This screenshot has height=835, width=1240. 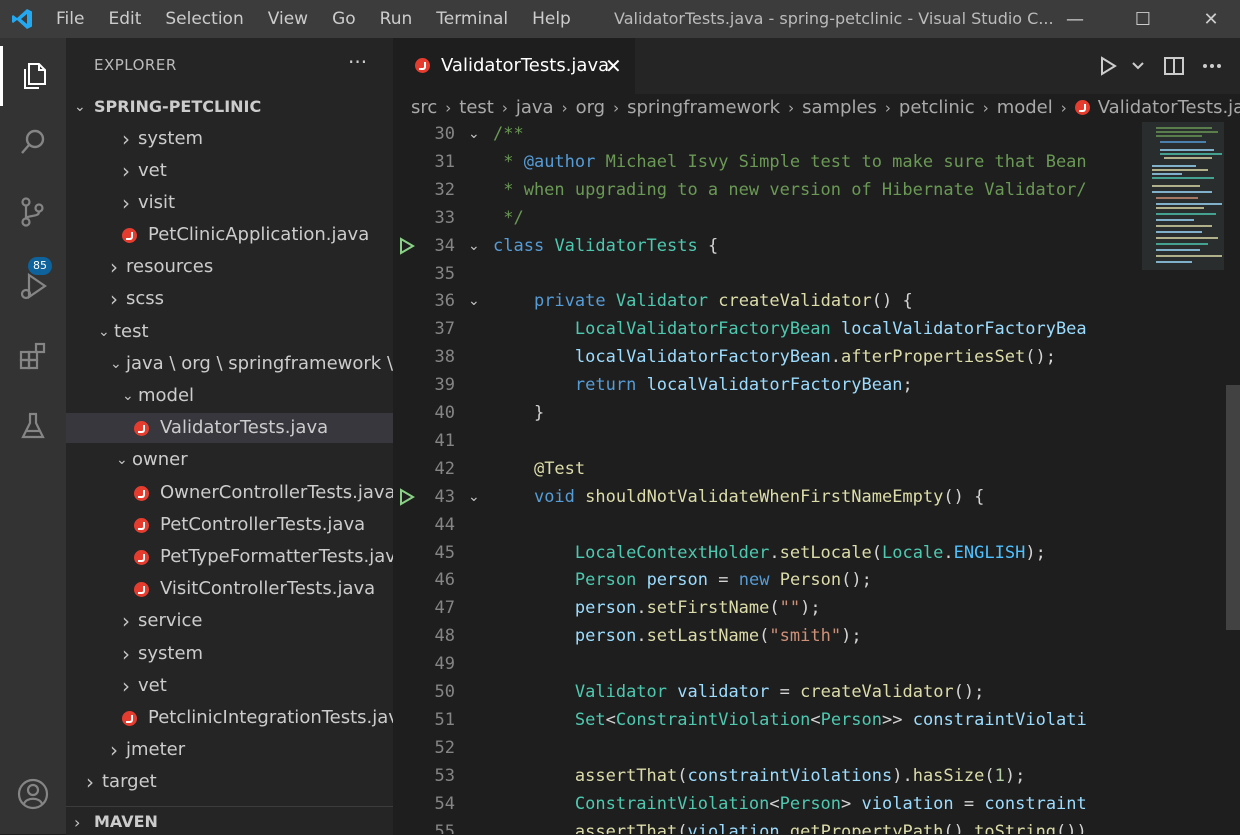 What do you see at coordinates (767, 636) in the screenshot?
I see `code-line: 48 person.setLastName("smith");` at bounding box center [767, 636].